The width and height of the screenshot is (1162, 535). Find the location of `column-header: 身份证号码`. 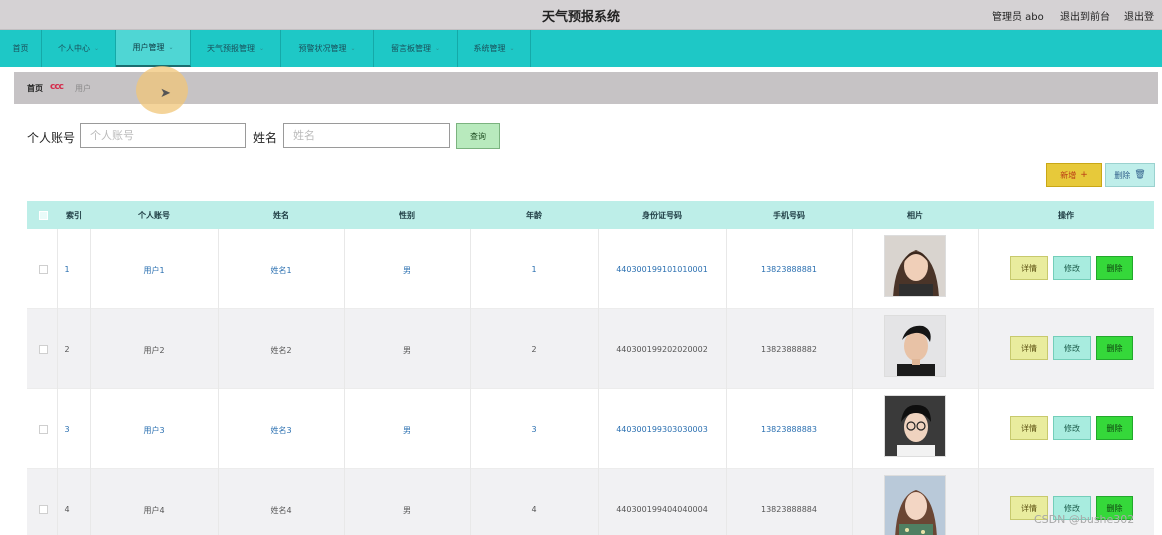

column-header: 身份证号码 is located at coordinates (662, 215).